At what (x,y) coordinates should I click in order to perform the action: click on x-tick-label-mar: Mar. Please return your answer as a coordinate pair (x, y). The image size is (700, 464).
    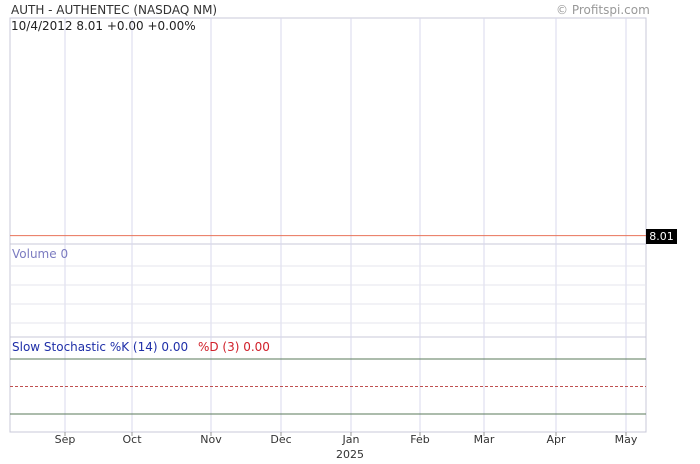
    Looking at the image, I should click on (484, 439).